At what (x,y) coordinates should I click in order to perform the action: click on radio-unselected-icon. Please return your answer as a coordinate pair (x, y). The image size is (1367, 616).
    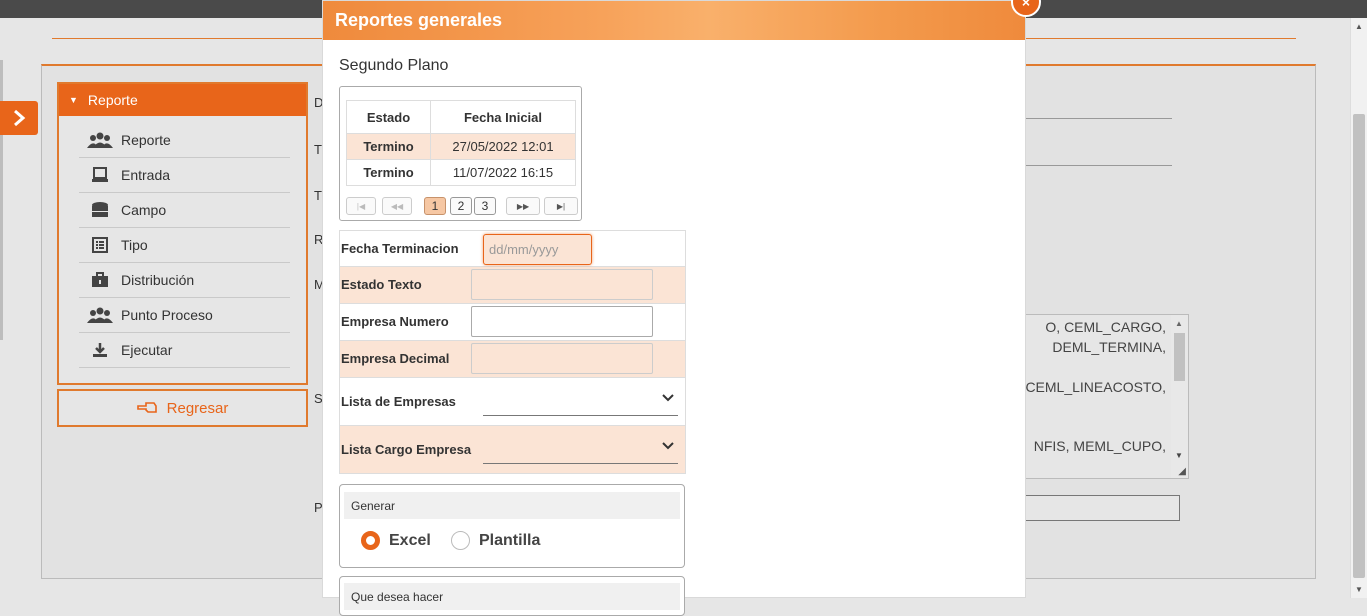
    Looking at the image, I should click on (460, 540).